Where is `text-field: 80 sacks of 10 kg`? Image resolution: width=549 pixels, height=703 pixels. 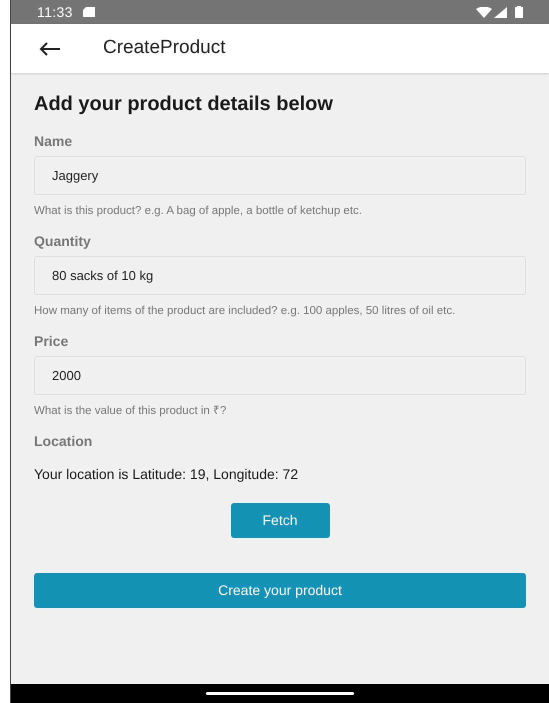 text-field: 80 sacks of 10 kg is located at coordinates (280, 275).